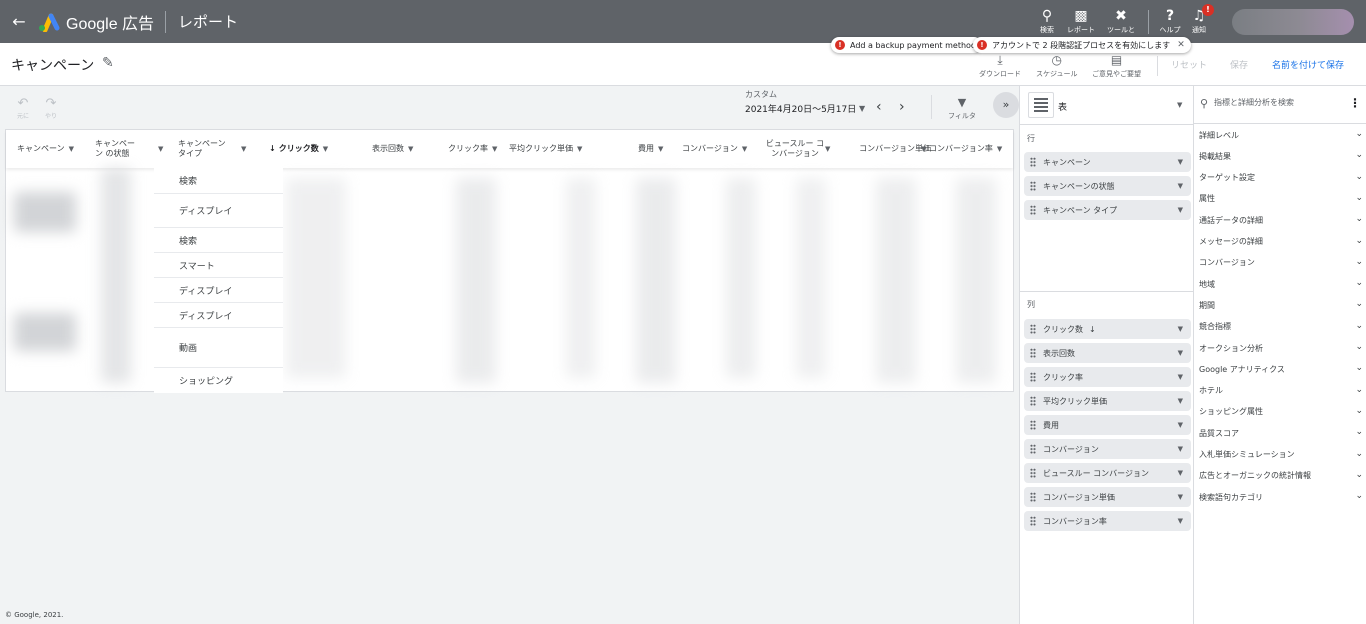 This screenshot has height=624, width=1366. I want to click on filter-button: ▼ フィルタ, so click(962, 108).